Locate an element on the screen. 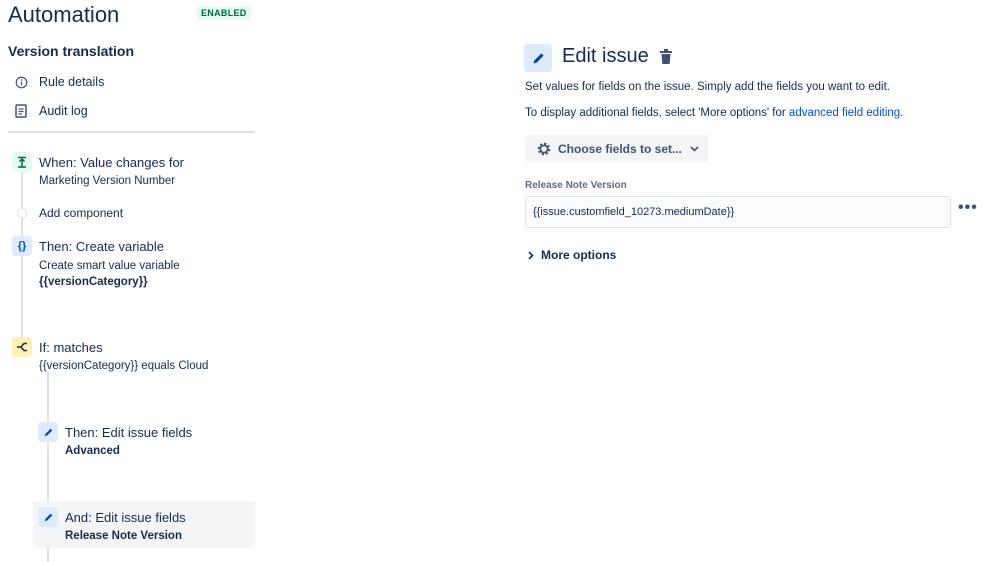 The width and height of the screenshot is (999, 562). trigger-node-icon is located at coordinates (22, 162).